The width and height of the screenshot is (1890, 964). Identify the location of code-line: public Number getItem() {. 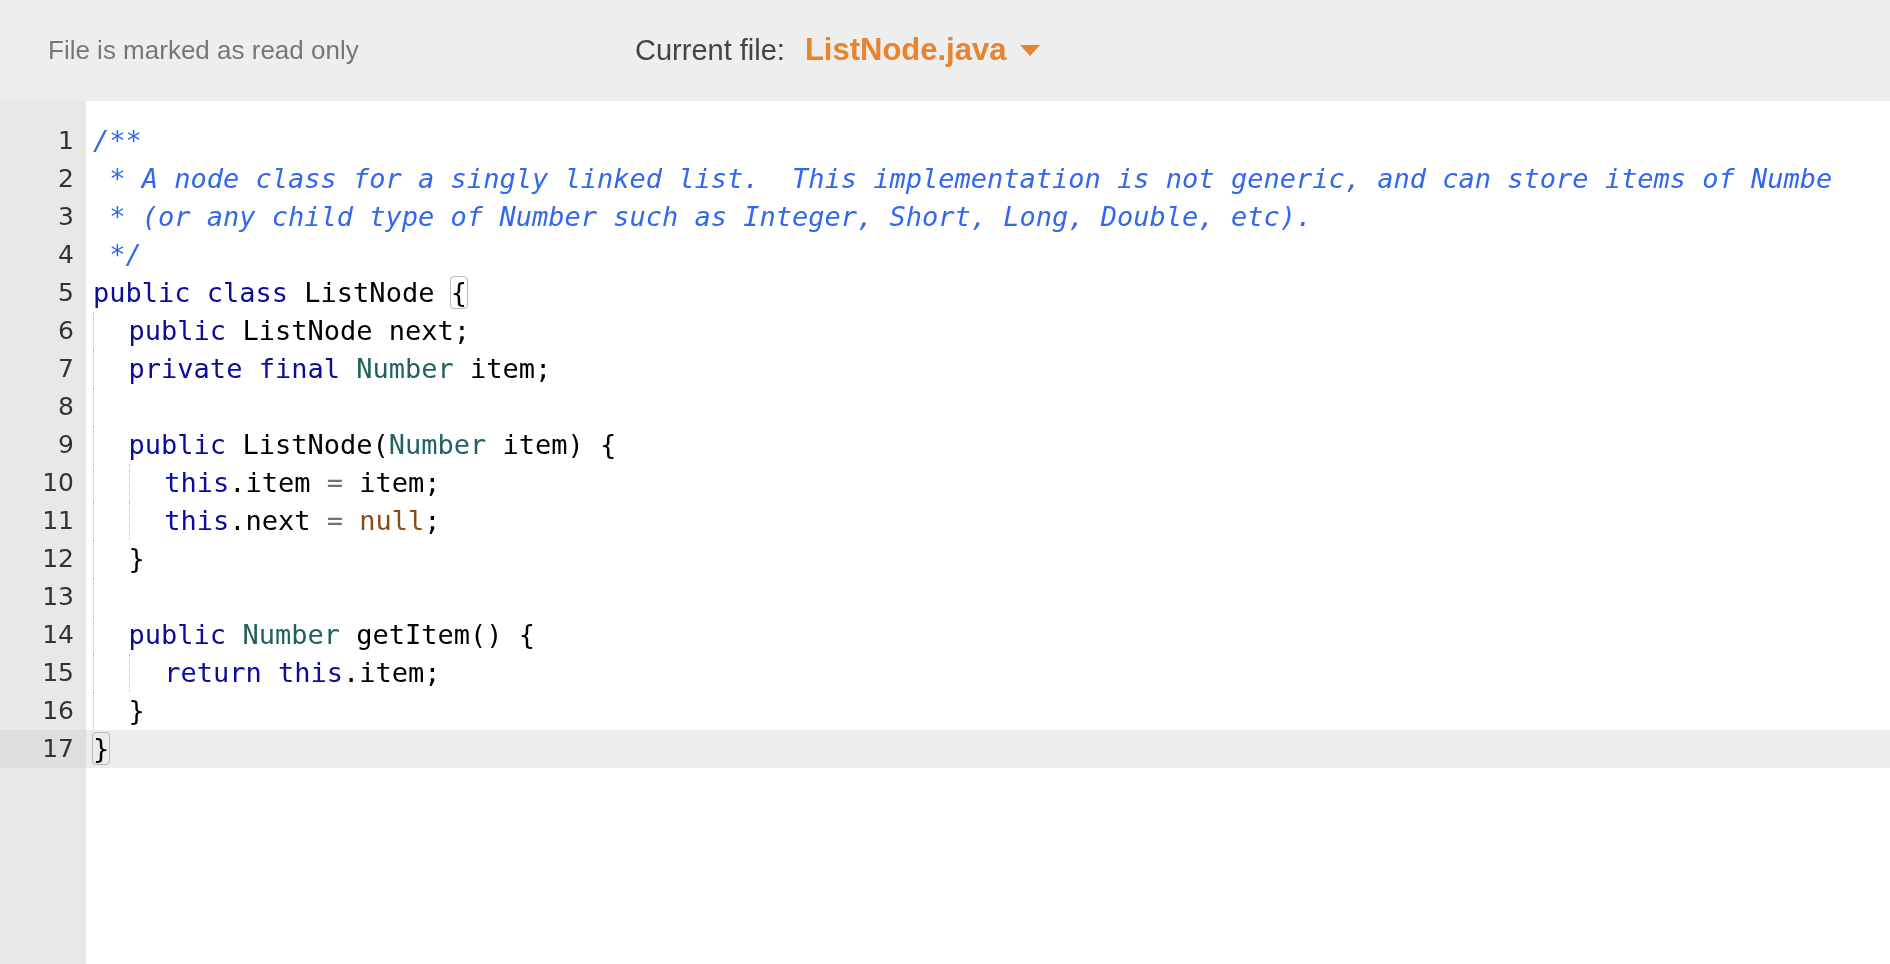
(331, 635).